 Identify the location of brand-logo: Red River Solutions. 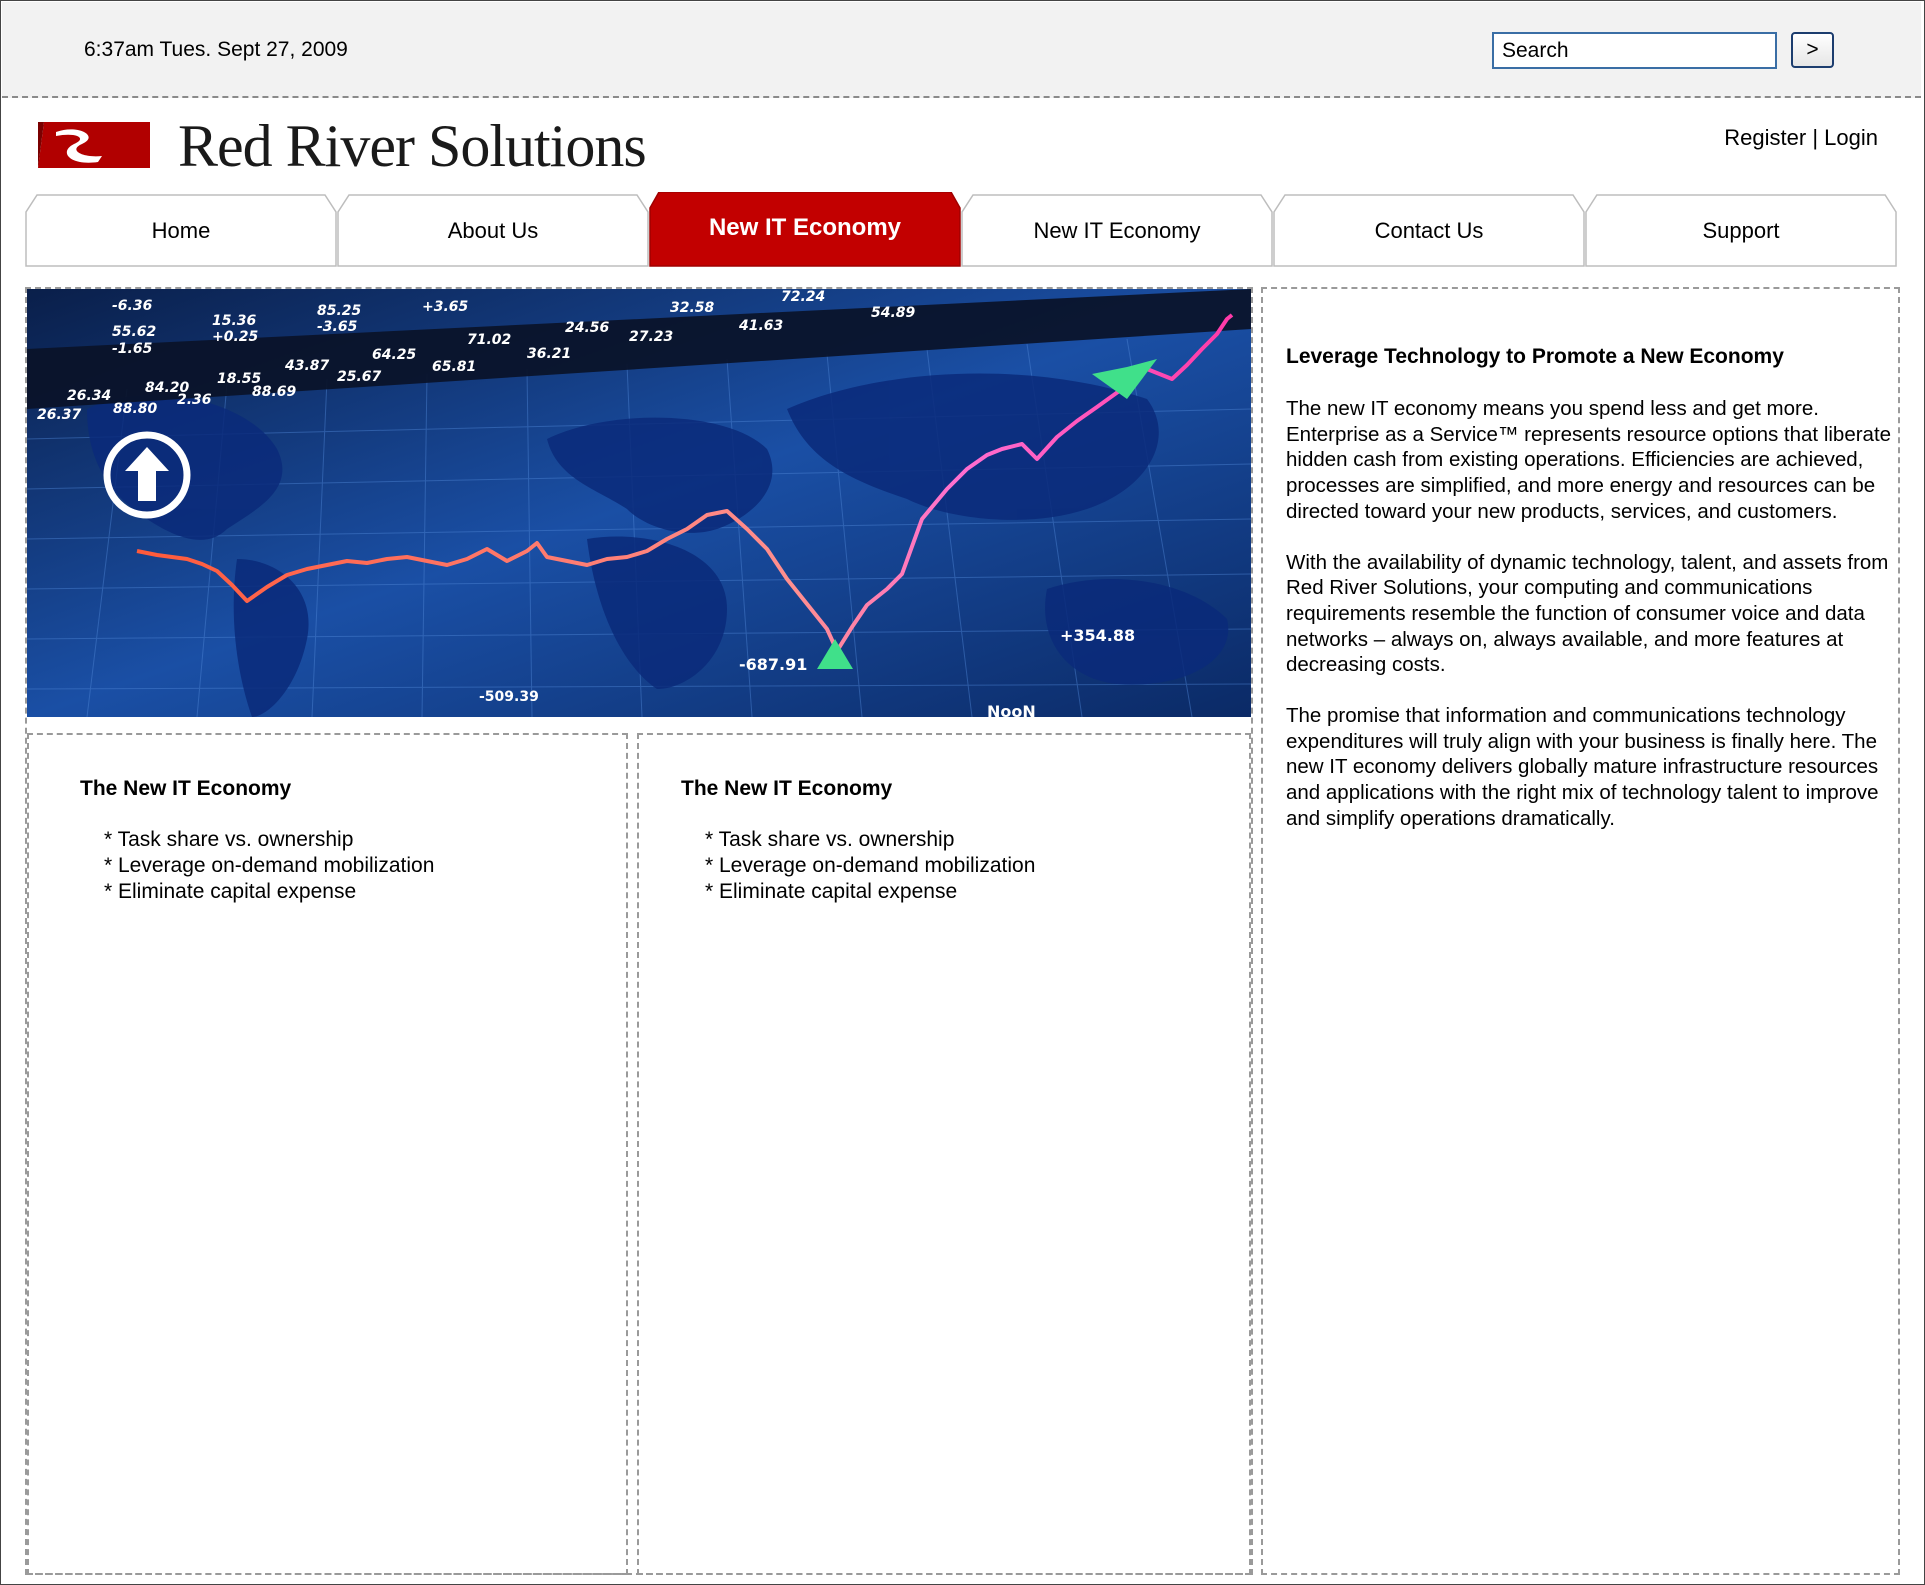
(342, 147).